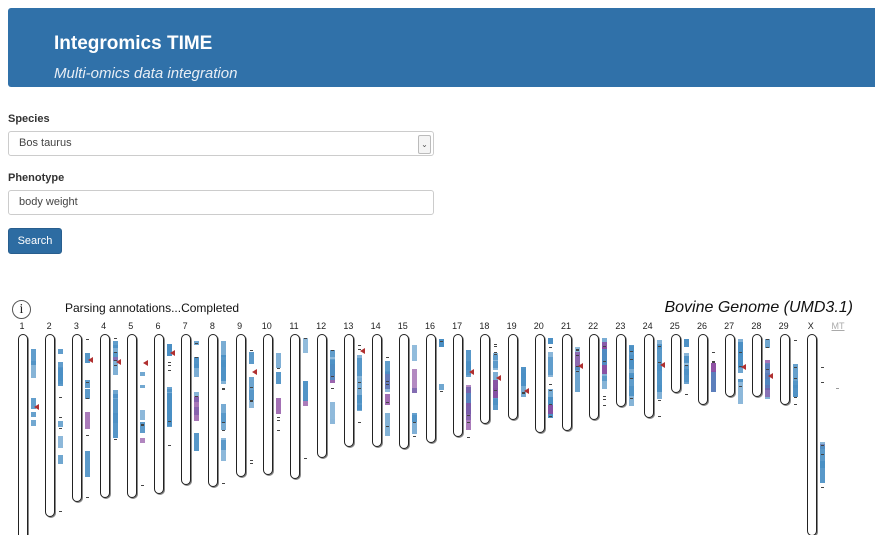 This screenshot has width=875, height=535. What do you see at coordinates (35, 241) in the screenshot?
I see `search-button: Search` at bounding box center [35, 241].